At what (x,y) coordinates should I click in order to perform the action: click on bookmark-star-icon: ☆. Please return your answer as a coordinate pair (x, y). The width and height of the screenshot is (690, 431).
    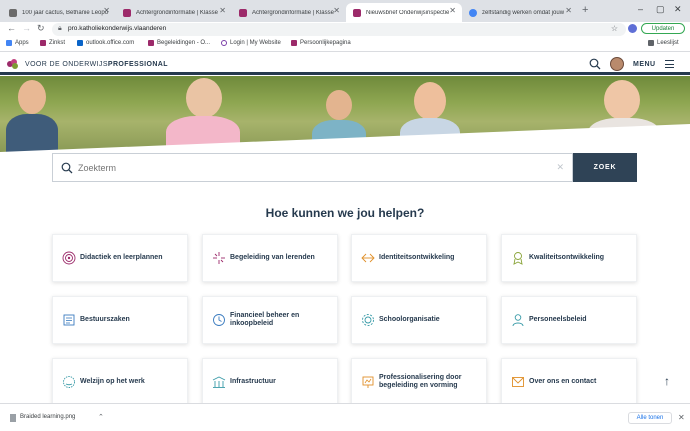
    Looking at the image, I should click on (614, 28).